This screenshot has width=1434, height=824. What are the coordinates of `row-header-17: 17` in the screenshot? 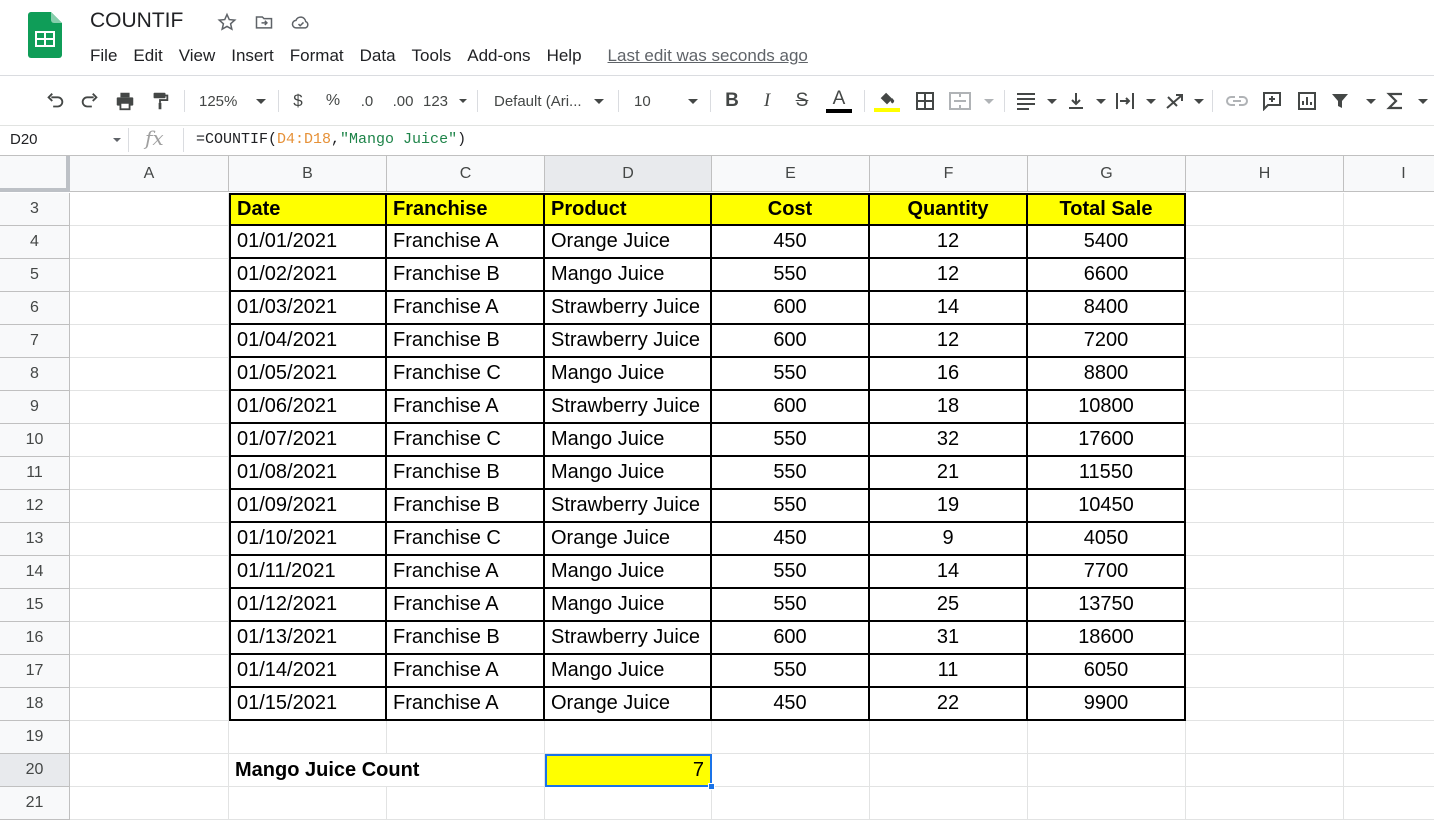 It's located at (35, 671).